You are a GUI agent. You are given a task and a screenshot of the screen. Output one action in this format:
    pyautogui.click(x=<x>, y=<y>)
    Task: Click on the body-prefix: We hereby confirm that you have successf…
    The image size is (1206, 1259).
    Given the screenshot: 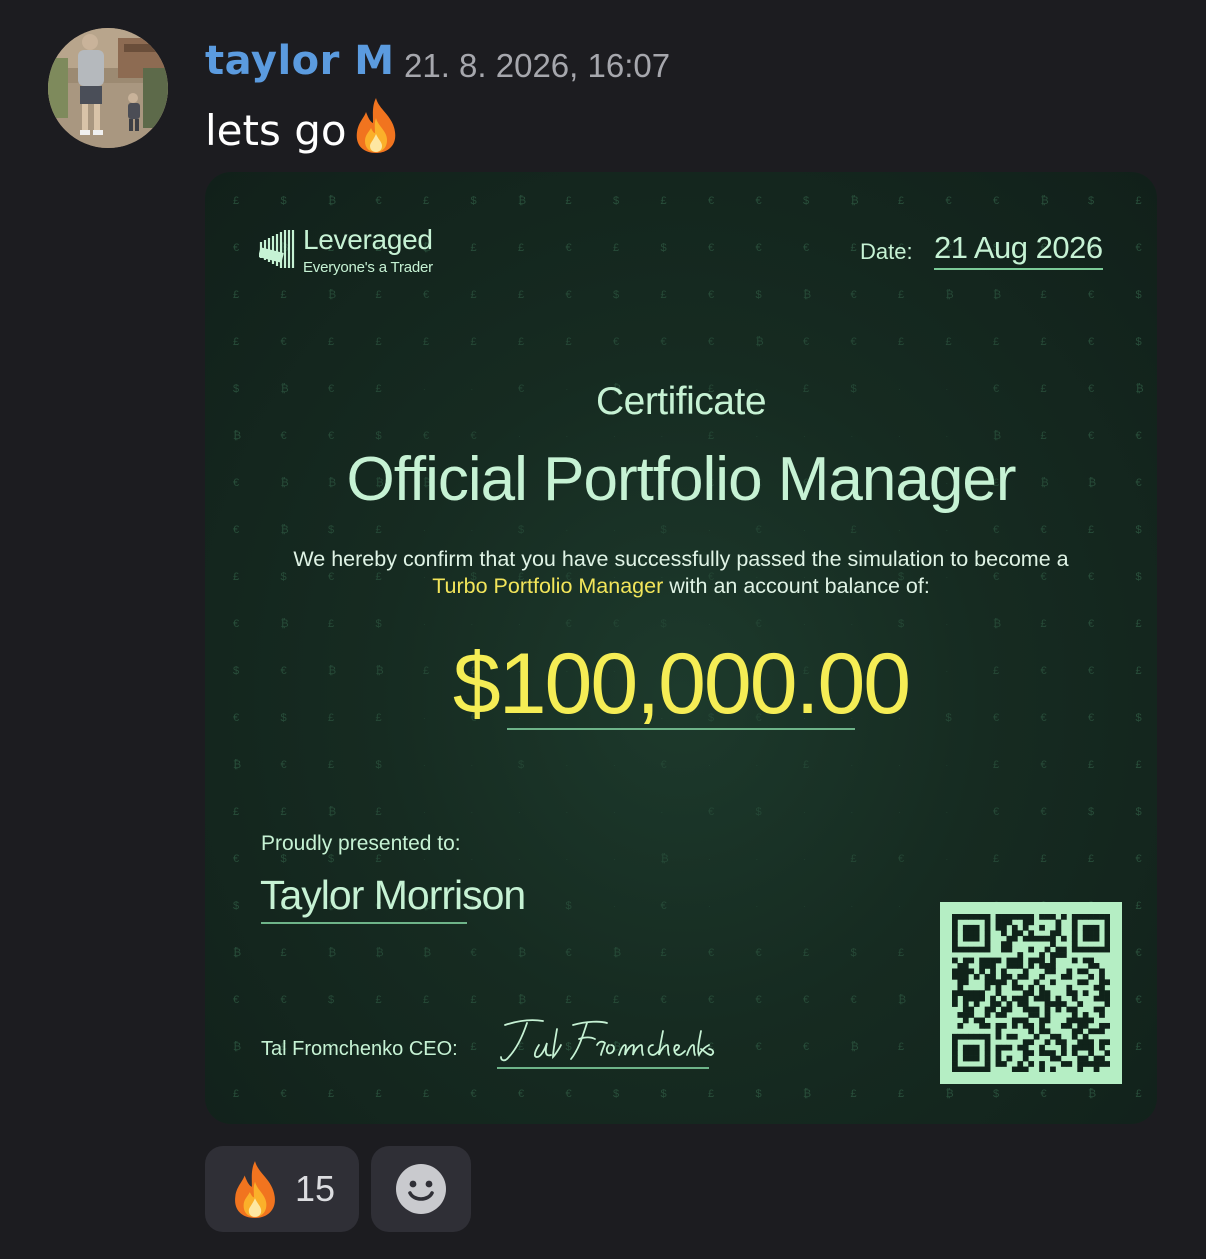 What is the action you would take?
    pyautogui.click(x=681, y=559)
    